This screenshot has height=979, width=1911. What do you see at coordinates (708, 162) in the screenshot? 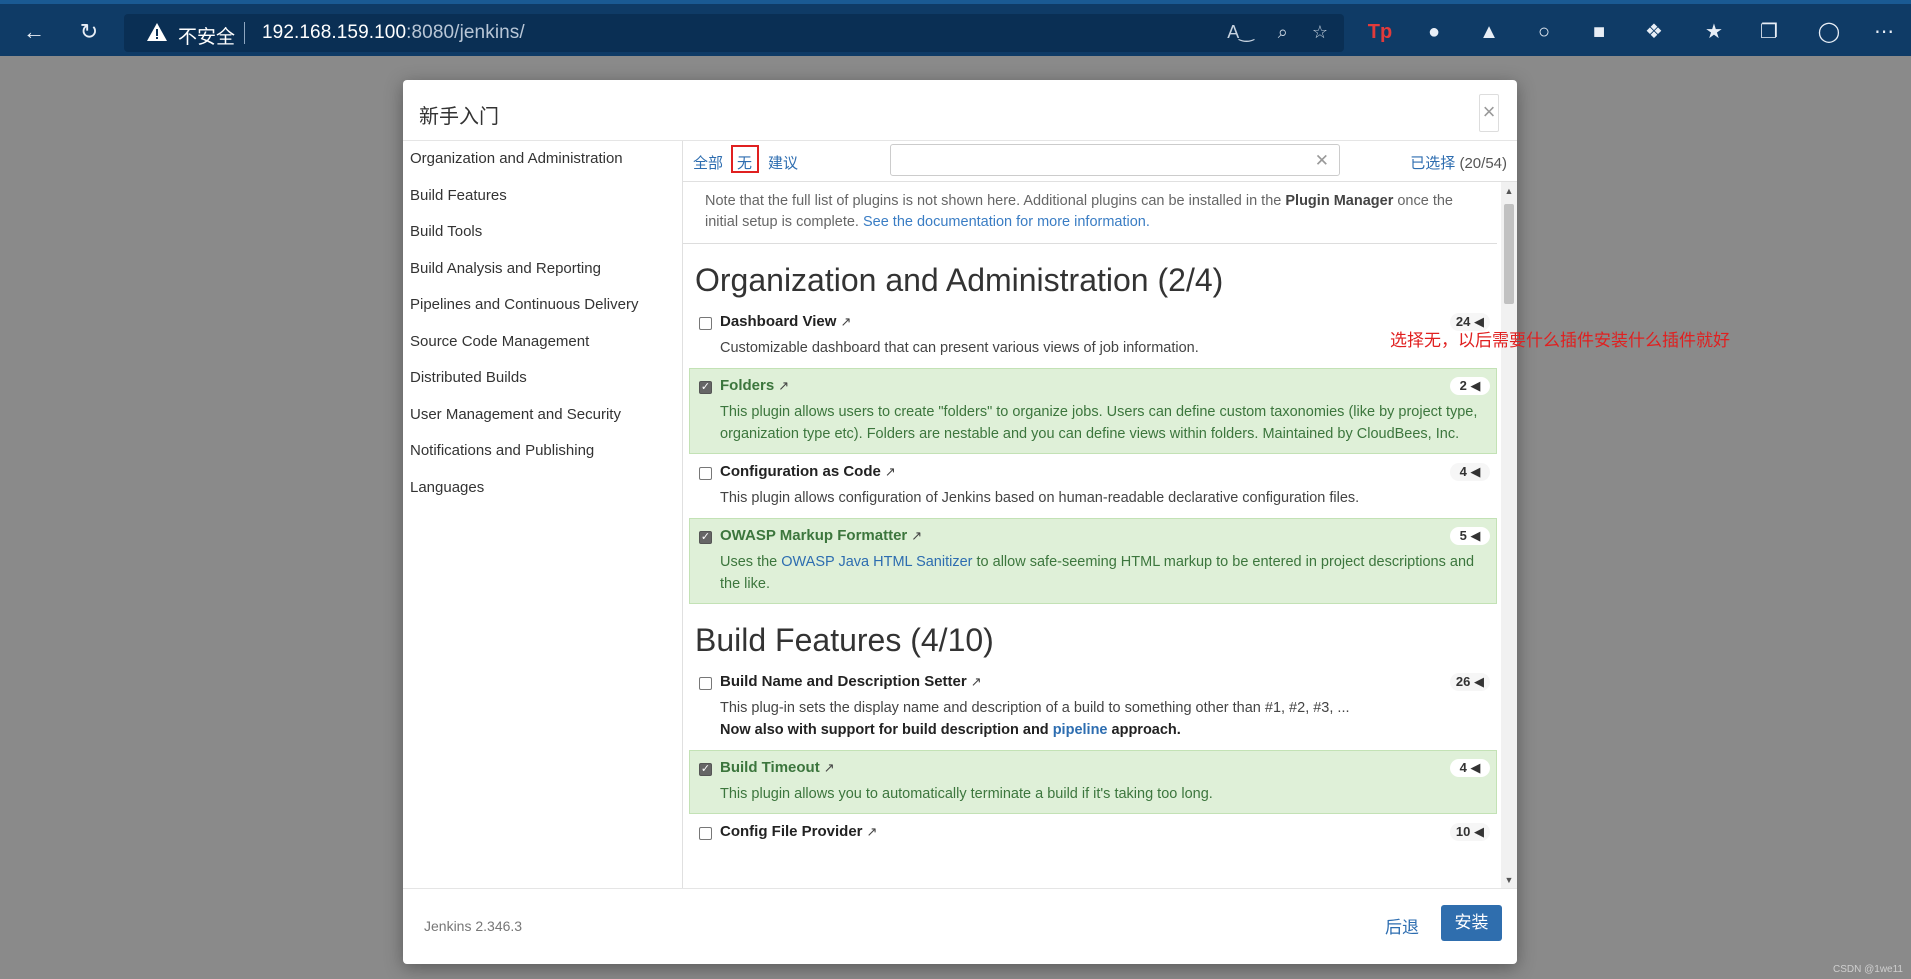
I see `select-all-link: 全部` at bounding box center [708, 162].